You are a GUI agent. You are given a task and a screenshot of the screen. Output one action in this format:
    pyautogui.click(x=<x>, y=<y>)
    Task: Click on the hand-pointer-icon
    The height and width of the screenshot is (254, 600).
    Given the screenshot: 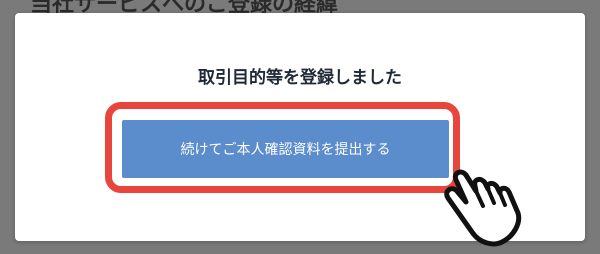 What is the action you would take?
    pyautogui.click(x=483, y=208)
    